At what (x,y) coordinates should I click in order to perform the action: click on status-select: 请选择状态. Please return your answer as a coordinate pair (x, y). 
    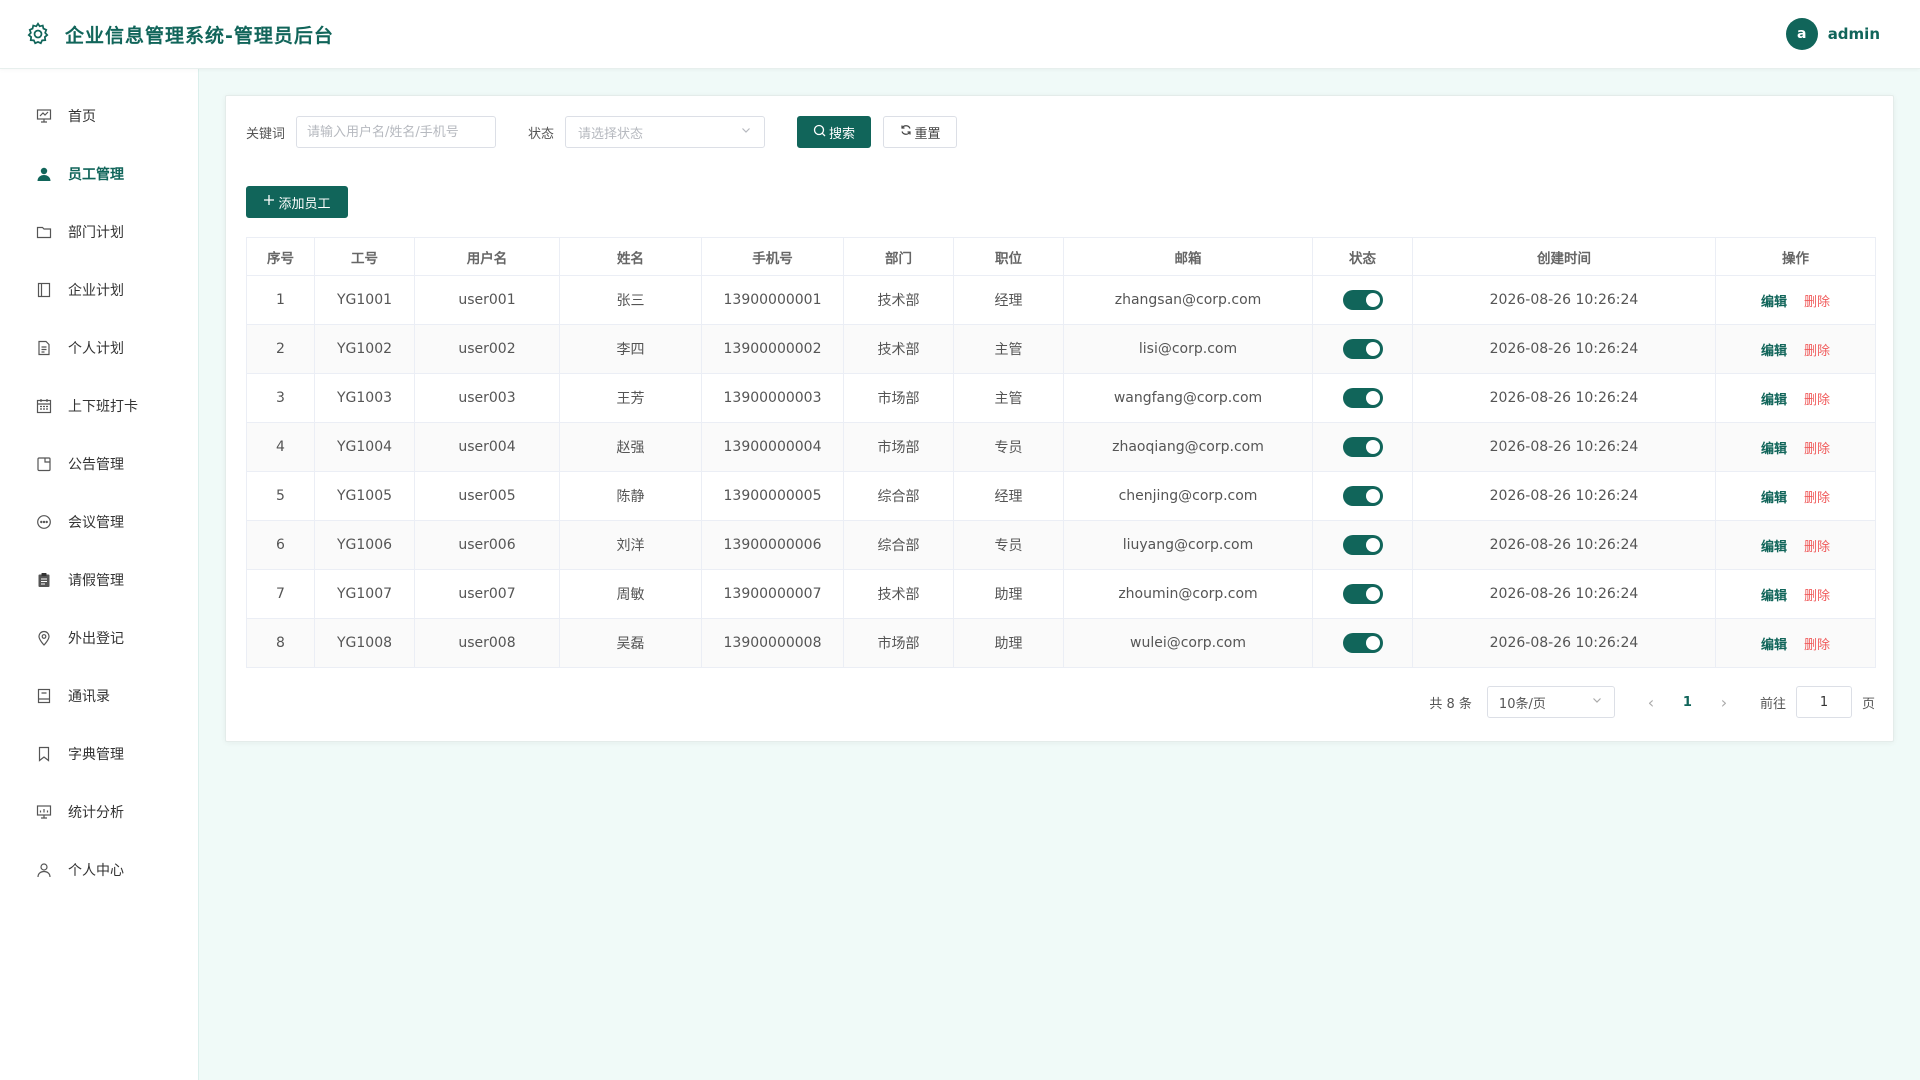
    Looking at the image, I should click on (665, 132).